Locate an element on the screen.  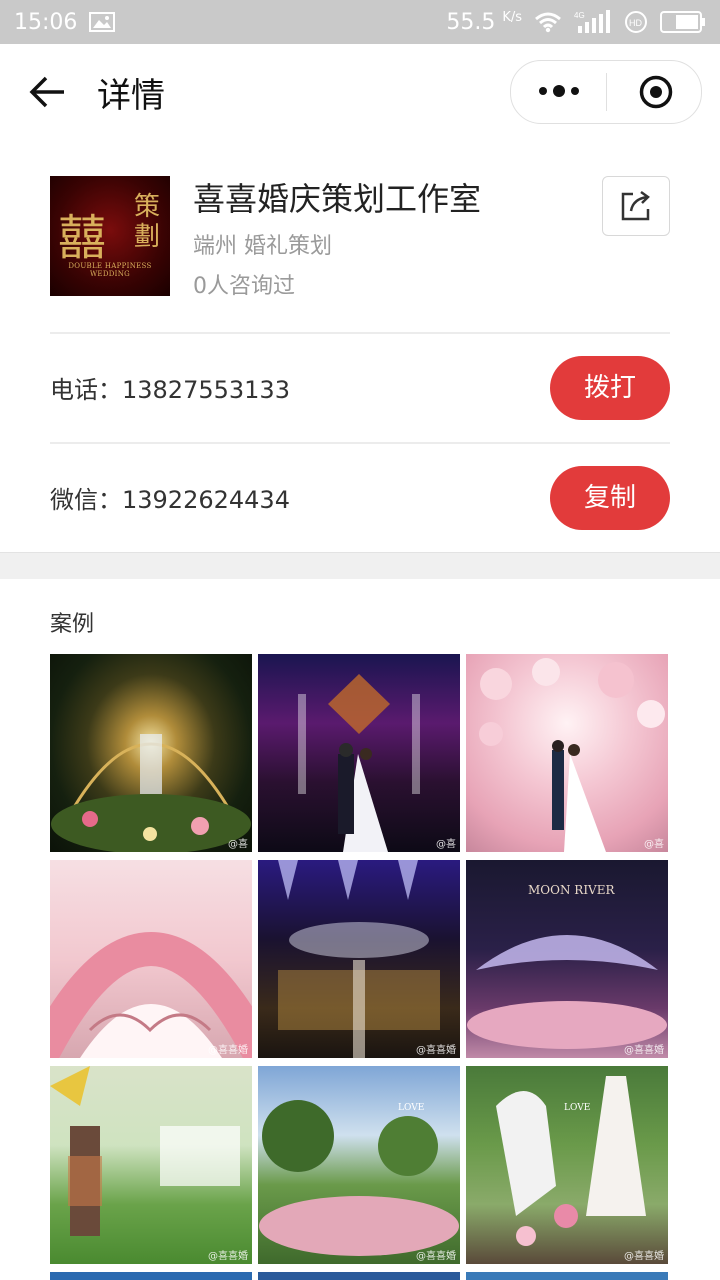
battery-icon is located at coordinates (682, 22).